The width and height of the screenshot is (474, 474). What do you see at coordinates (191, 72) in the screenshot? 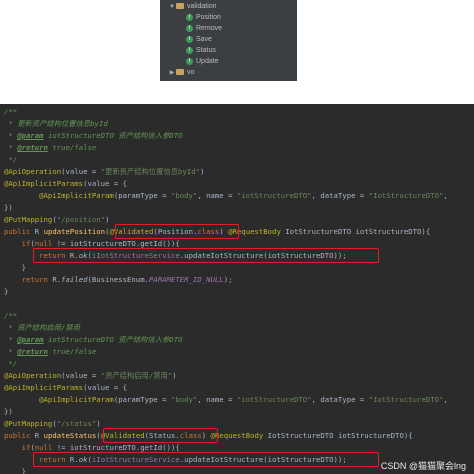
I see `tree-folder-label: vo` at bounding box center [191, 72].